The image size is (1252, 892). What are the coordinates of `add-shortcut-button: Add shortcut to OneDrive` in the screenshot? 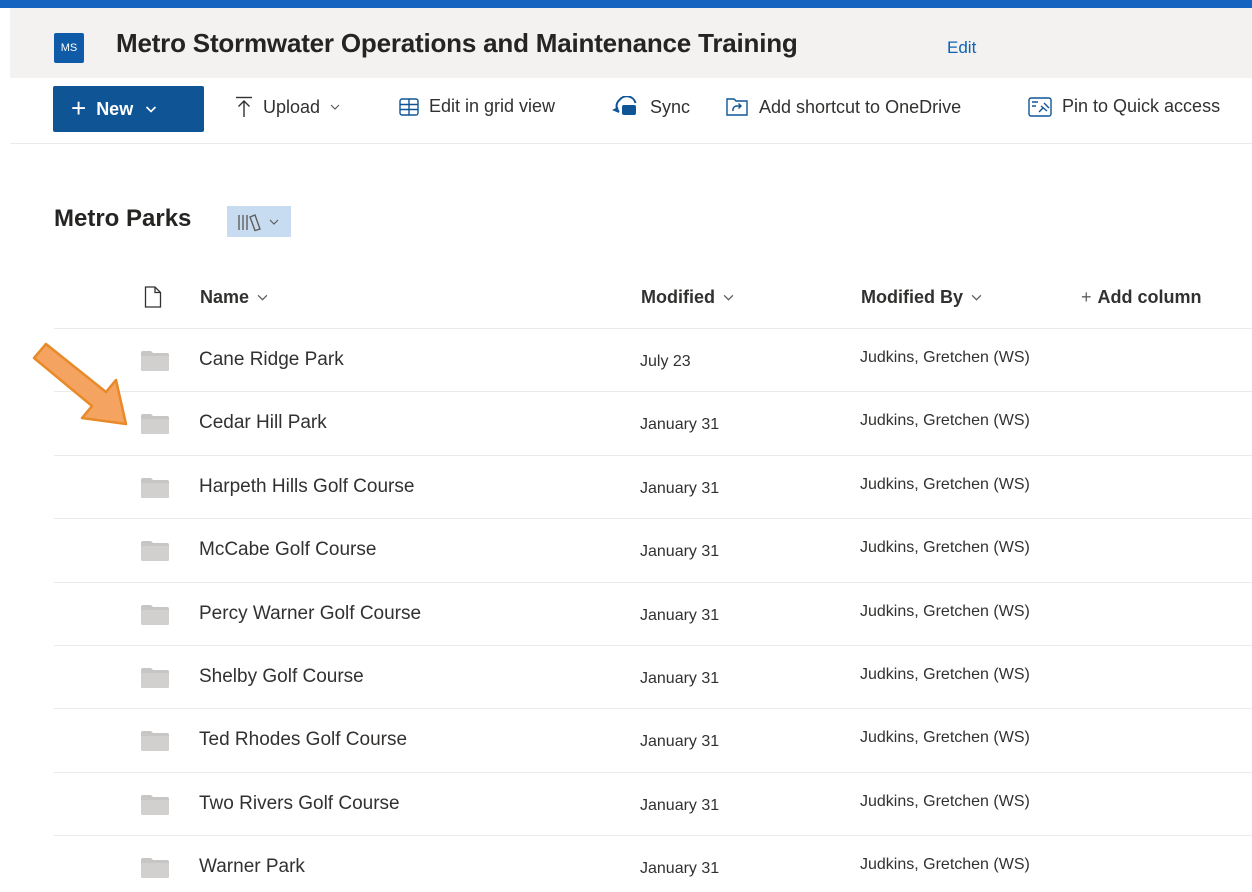 It's located at (843, 107).